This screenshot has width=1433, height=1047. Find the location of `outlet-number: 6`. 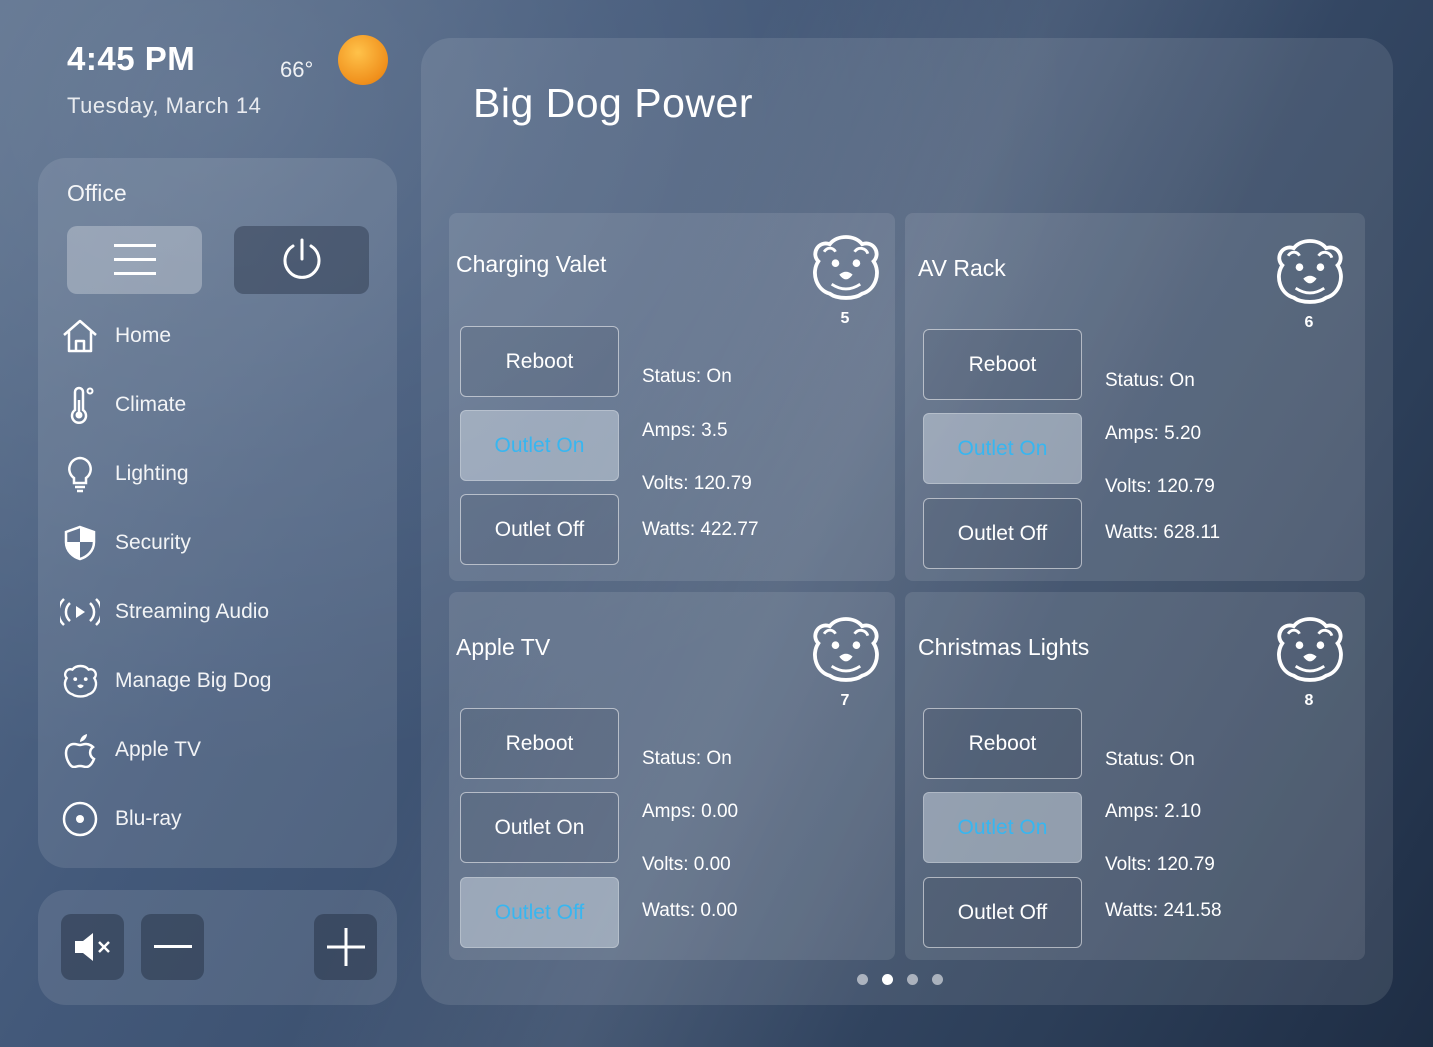

outlet-number: 6 is located at coordinates (1309, 322).